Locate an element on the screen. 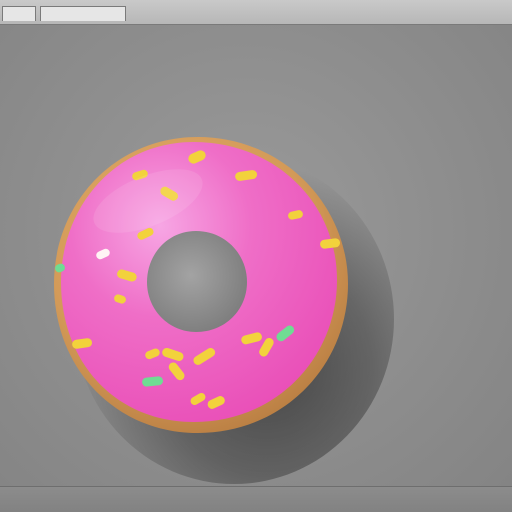 The image size is (512, 512). tab-second is located at coordinates (83, 13).